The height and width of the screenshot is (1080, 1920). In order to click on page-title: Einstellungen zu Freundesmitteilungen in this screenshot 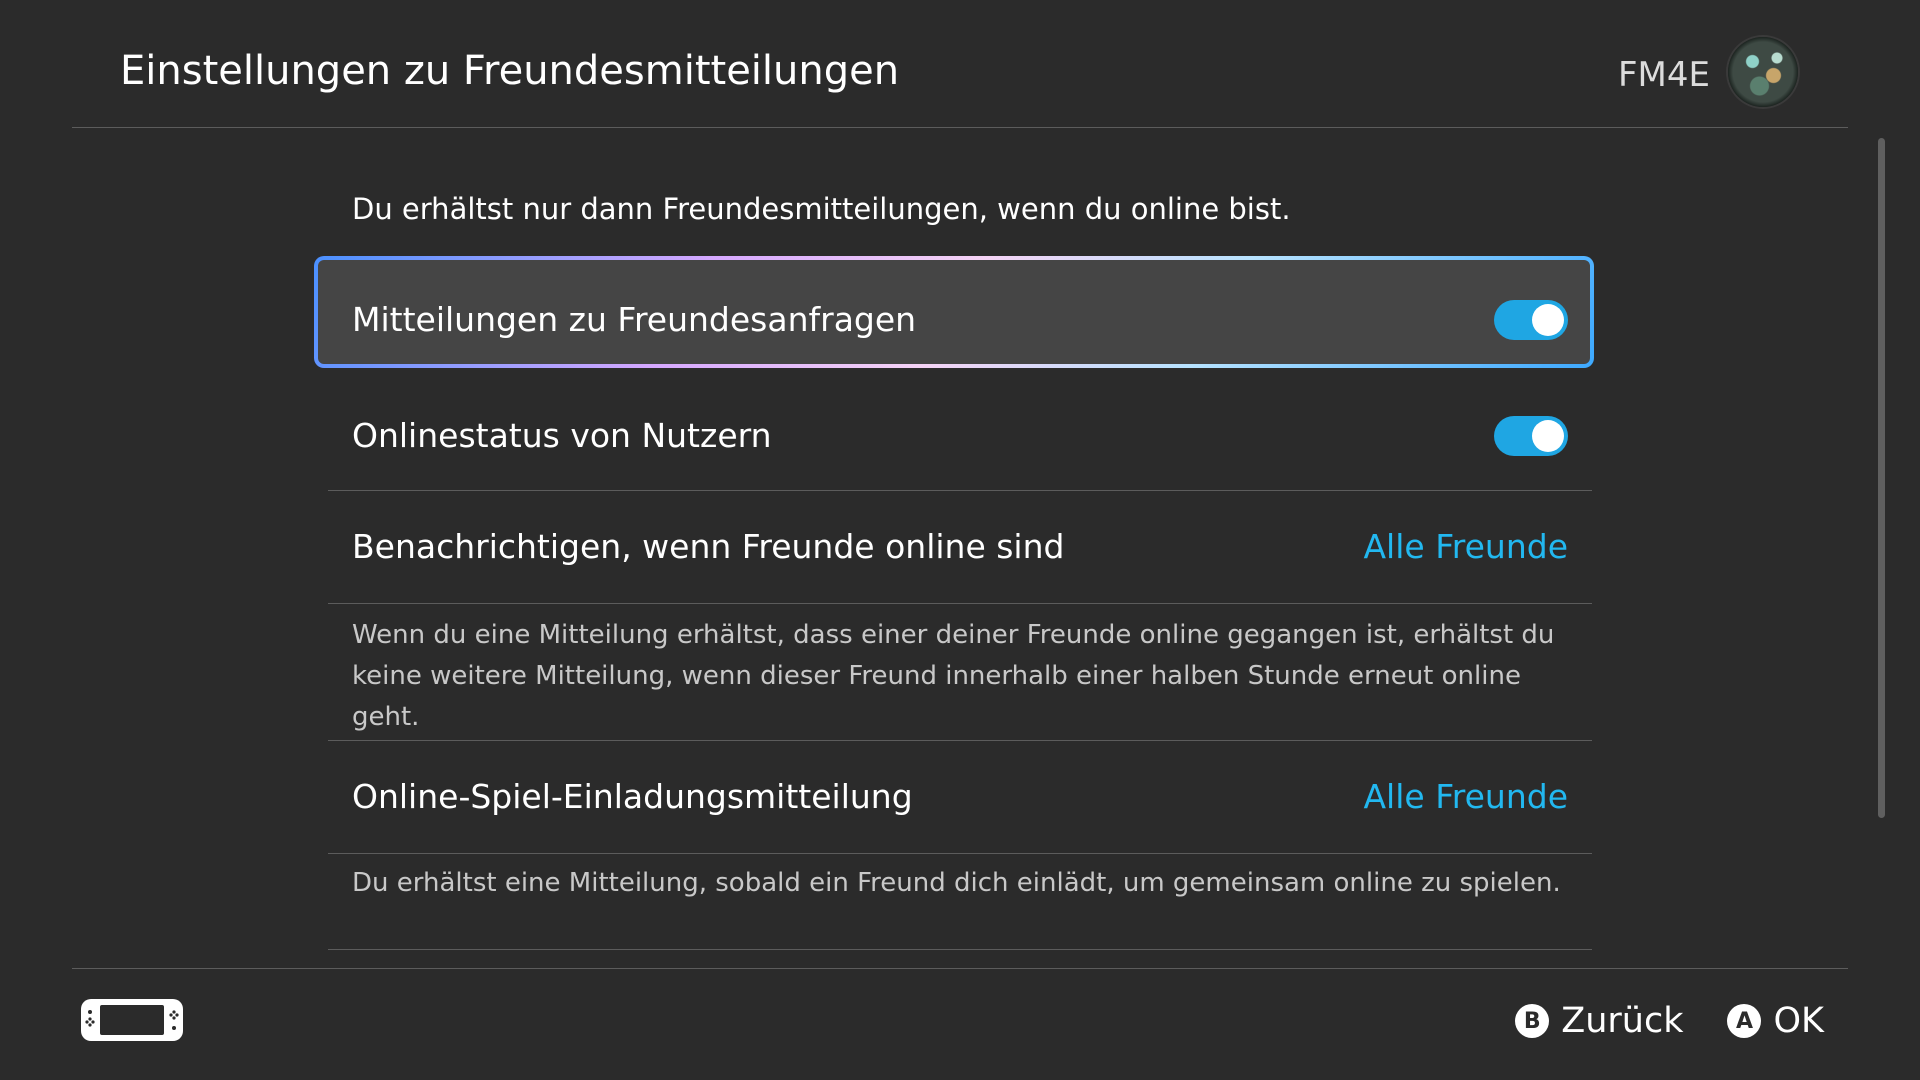, I will do `click(510, 71)`.